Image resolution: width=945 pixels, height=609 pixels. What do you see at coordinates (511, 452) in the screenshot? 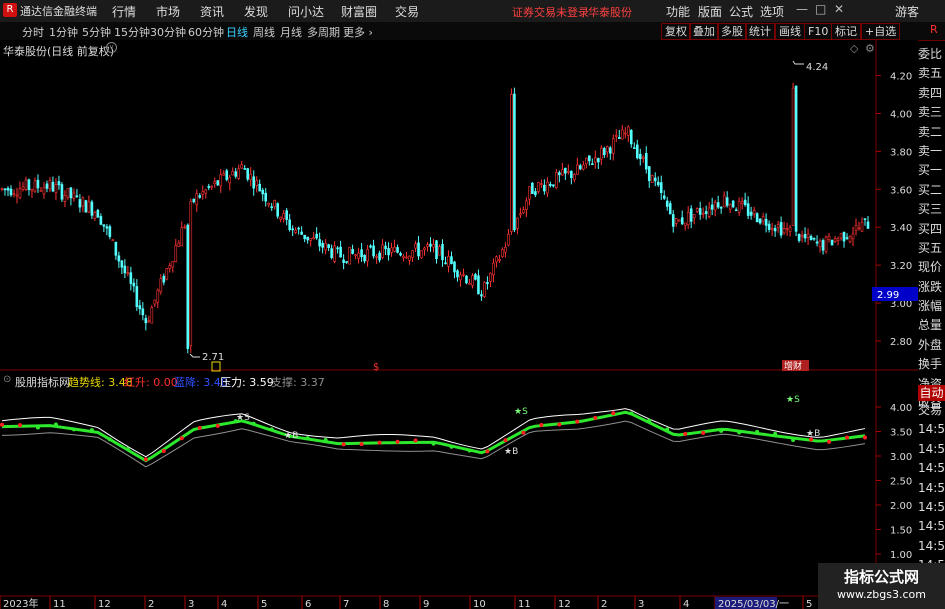
I see `buy-signal-label-2: ★B` at bounding box center [511, 452].